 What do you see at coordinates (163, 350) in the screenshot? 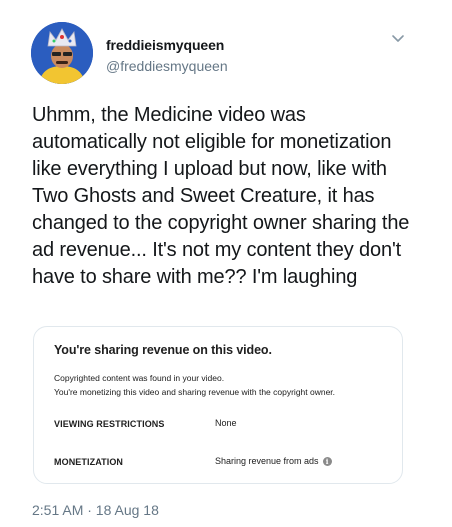
I see `card-title: You're sharing revenue on this video.` at bounding box center [163, 350].